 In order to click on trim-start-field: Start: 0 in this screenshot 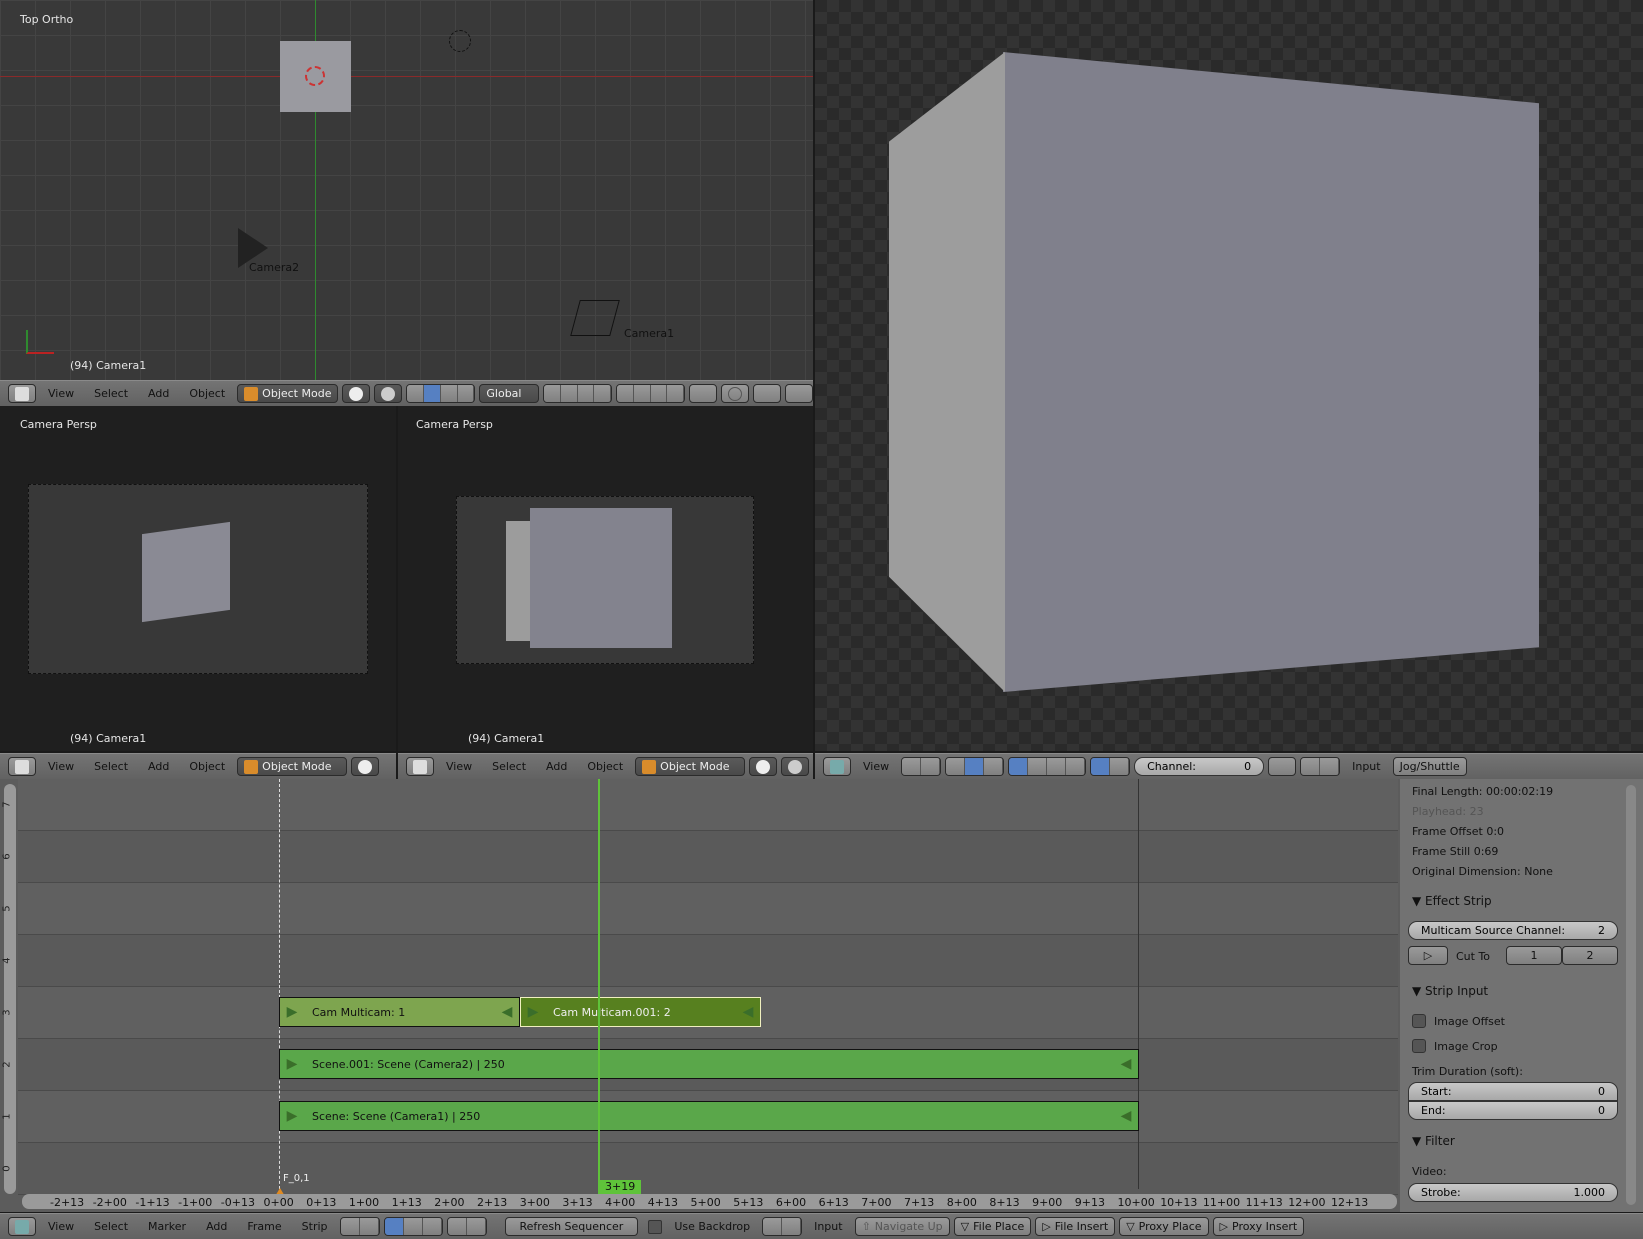, I will do `click(1513, 1091)`.